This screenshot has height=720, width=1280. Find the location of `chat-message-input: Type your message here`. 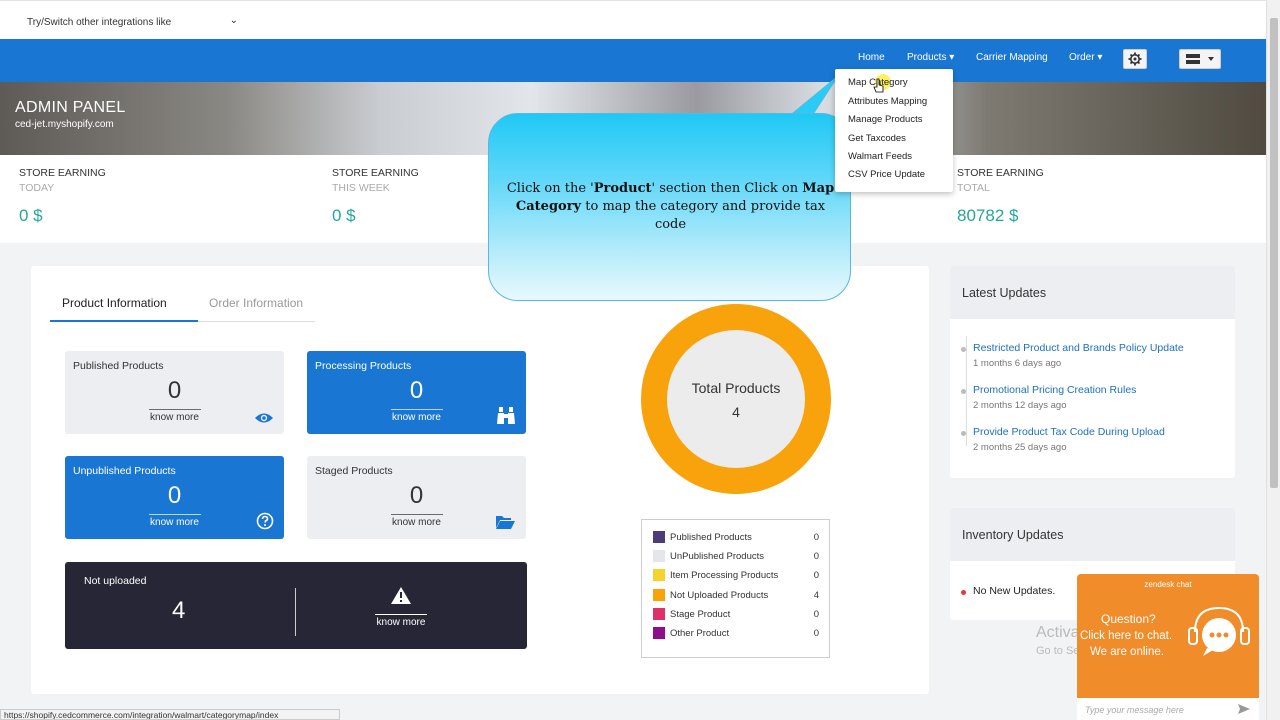

chat-message-input: Type your message here is located at coordinates (1168, 709).